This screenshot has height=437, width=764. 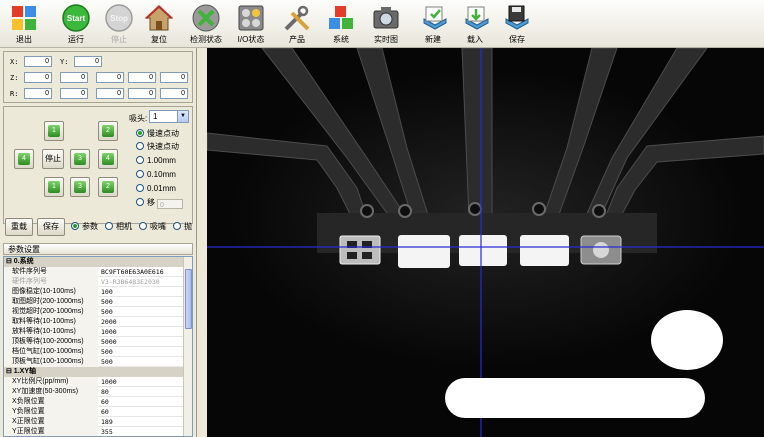 What do you see at coordinates (94, 312) in the screenshot?
I see `param-row: 视觉超时(200-1000ms) 500` at bounding box center [94, 312].